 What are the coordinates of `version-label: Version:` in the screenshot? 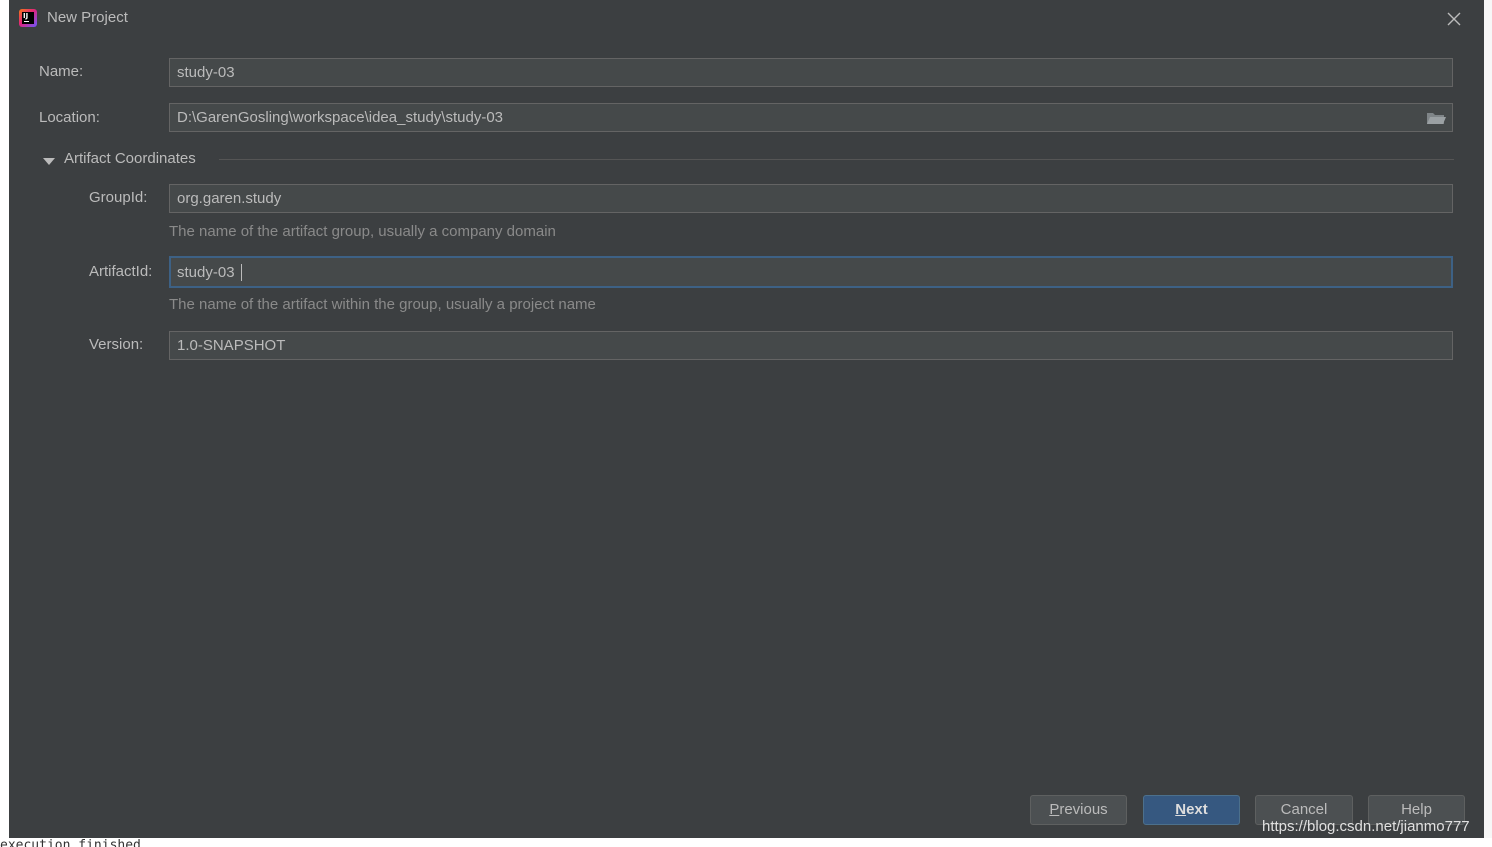 It's located at (116, 344).